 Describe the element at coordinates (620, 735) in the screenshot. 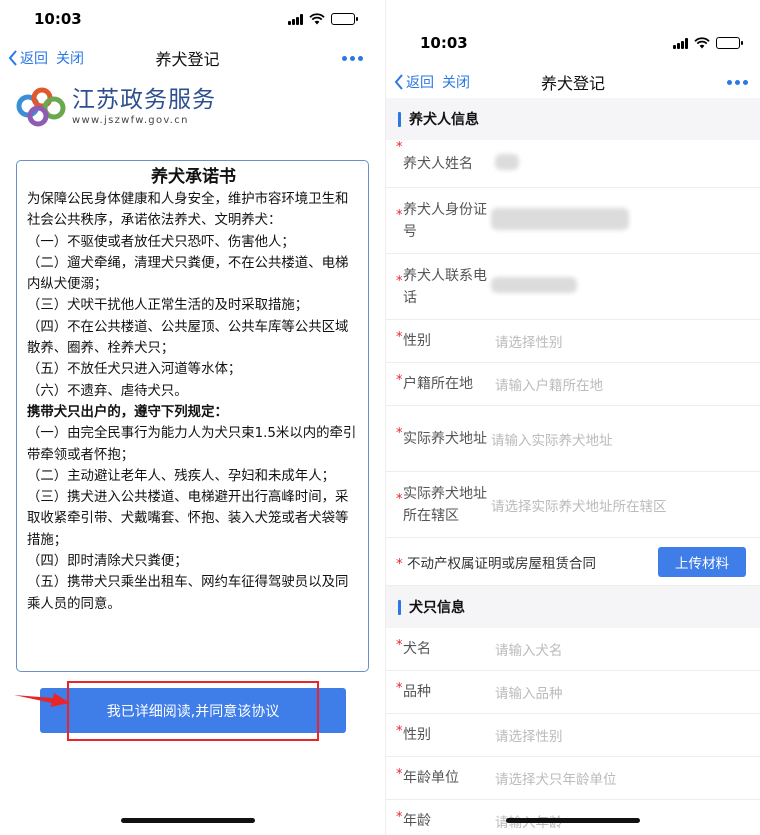

I see `dog-gender-select: 请选择性别` at that location.